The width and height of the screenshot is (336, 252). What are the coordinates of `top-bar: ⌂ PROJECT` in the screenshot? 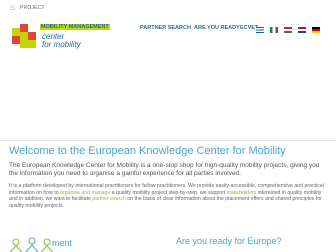 It's located at (168, 9).